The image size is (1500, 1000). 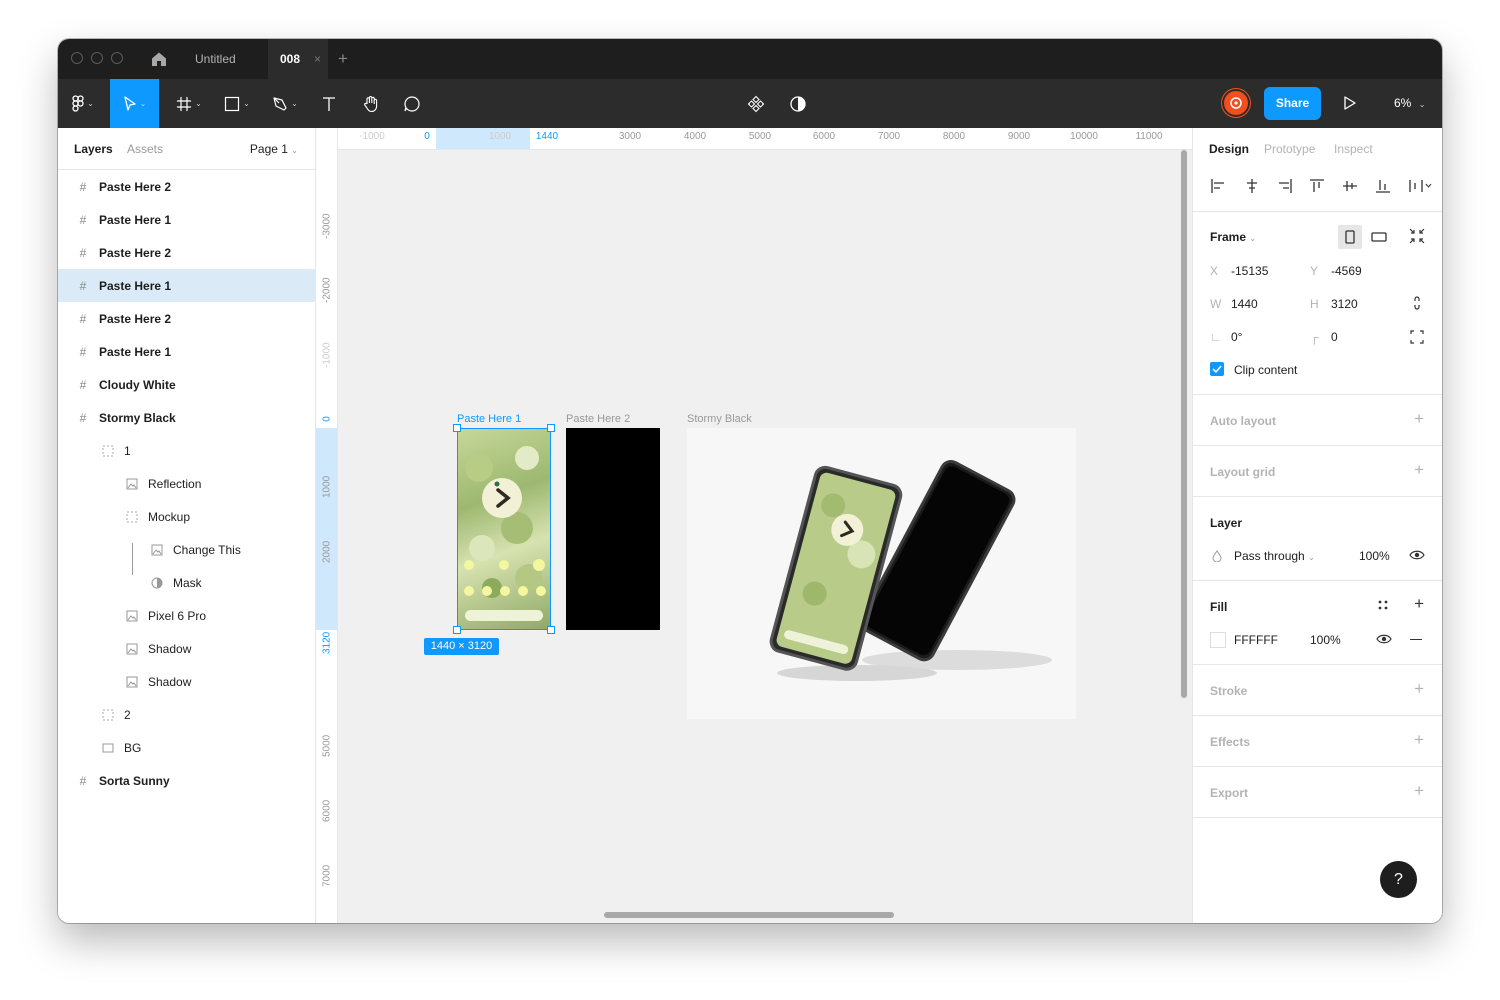 I want to click on zoom-window-button, so click(x=117, y=58).